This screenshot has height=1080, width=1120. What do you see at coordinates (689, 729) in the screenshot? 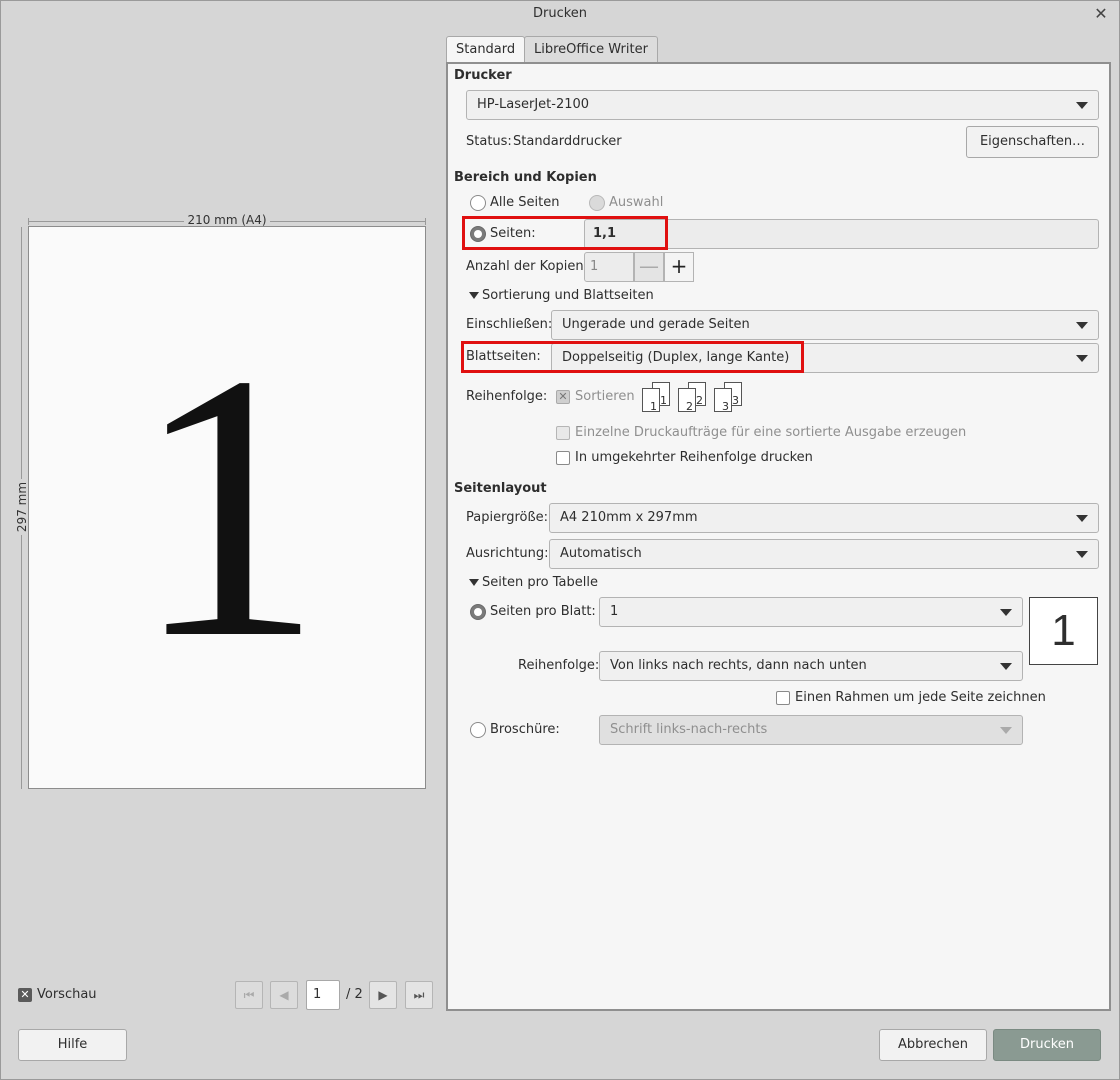
I see `brochure-select-value: Schrift links-nach-rechts` at bounding box center [689, 729].